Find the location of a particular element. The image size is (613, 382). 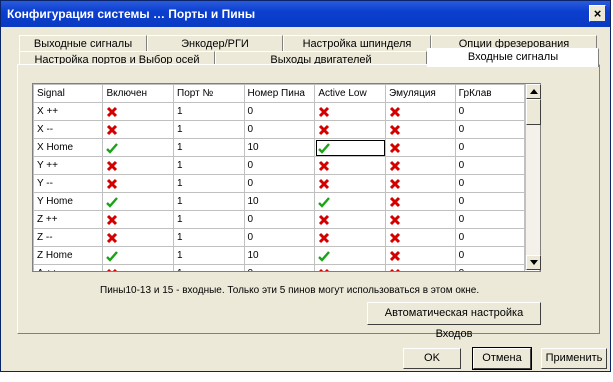

table-row: A ++100 is located at coordinates (286, 267).